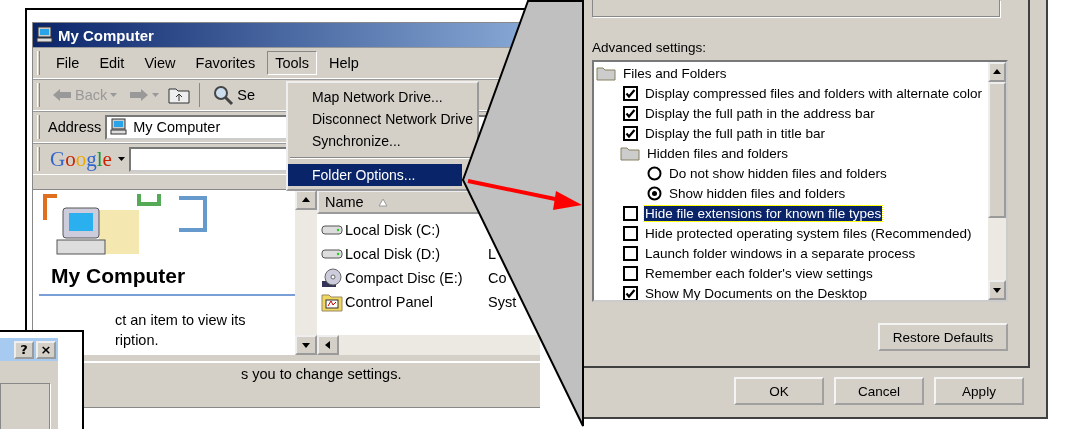  What do you see at coordinates (75, 127) in the screenshot?
I see `address-label: Address` at bounding box center [75, 127].